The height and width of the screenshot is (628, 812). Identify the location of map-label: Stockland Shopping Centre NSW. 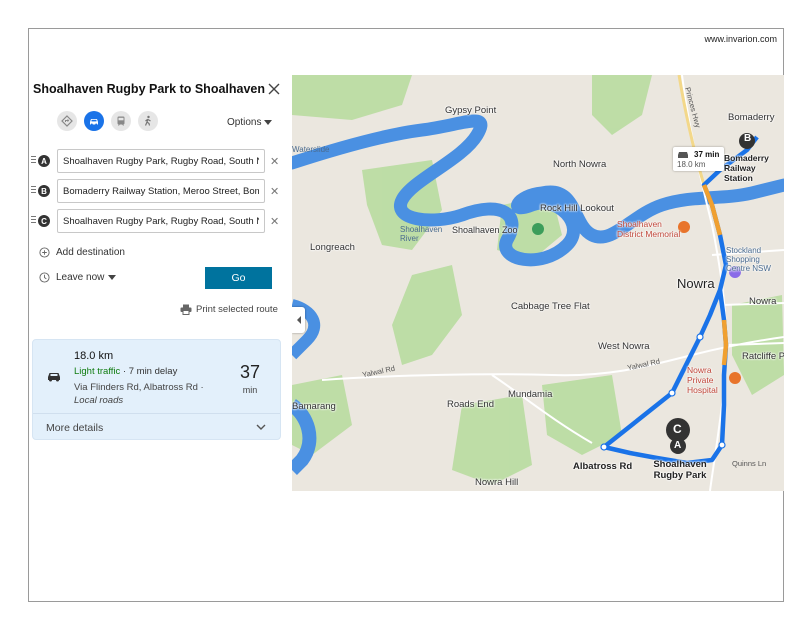
(748, 259).